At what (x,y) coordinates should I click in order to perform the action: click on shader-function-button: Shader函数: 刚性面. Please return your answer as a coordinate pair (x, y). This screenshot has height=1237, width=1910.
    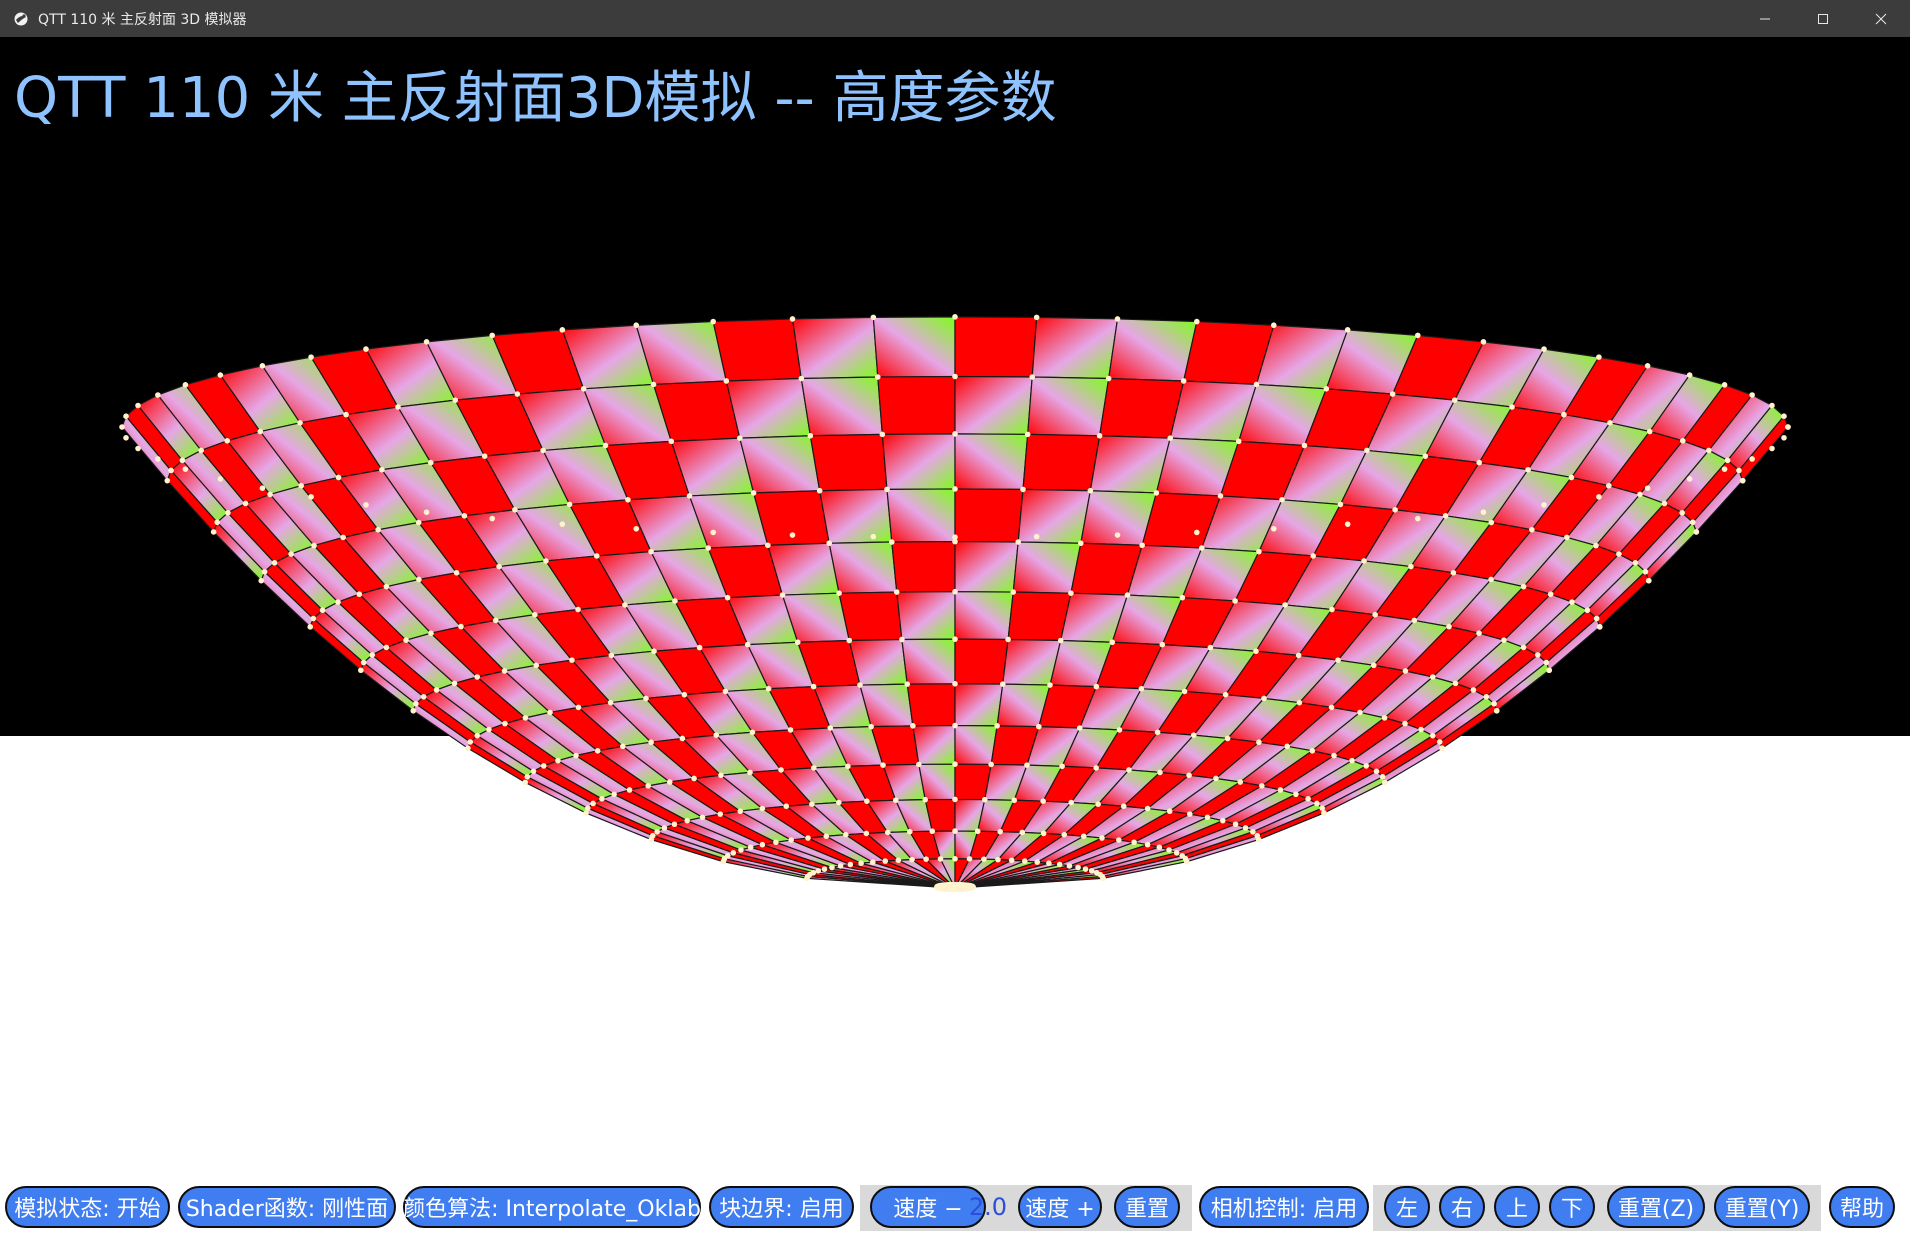
    Looking at the image, I should click on (287, 1207).